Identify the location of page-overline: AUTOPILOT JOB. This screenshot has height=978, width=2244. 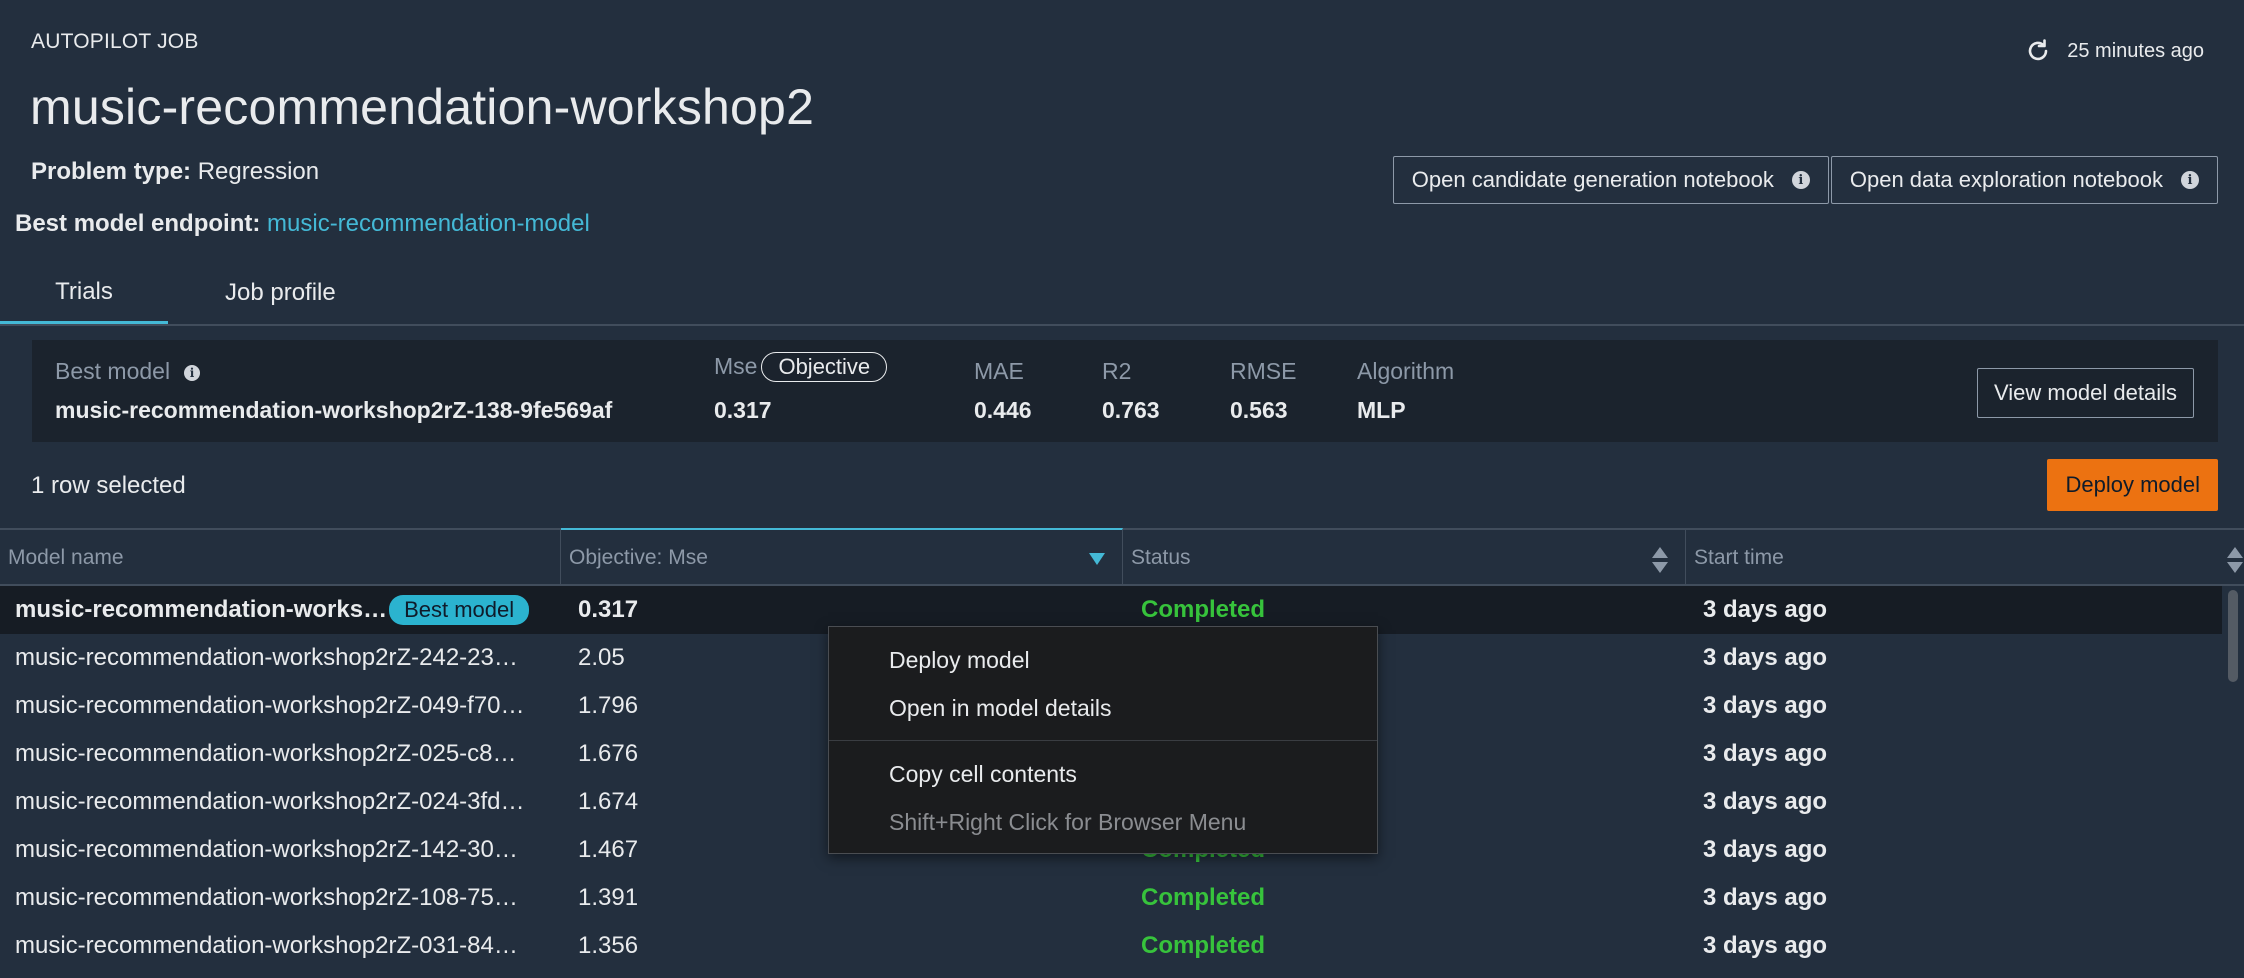
(115, 41).